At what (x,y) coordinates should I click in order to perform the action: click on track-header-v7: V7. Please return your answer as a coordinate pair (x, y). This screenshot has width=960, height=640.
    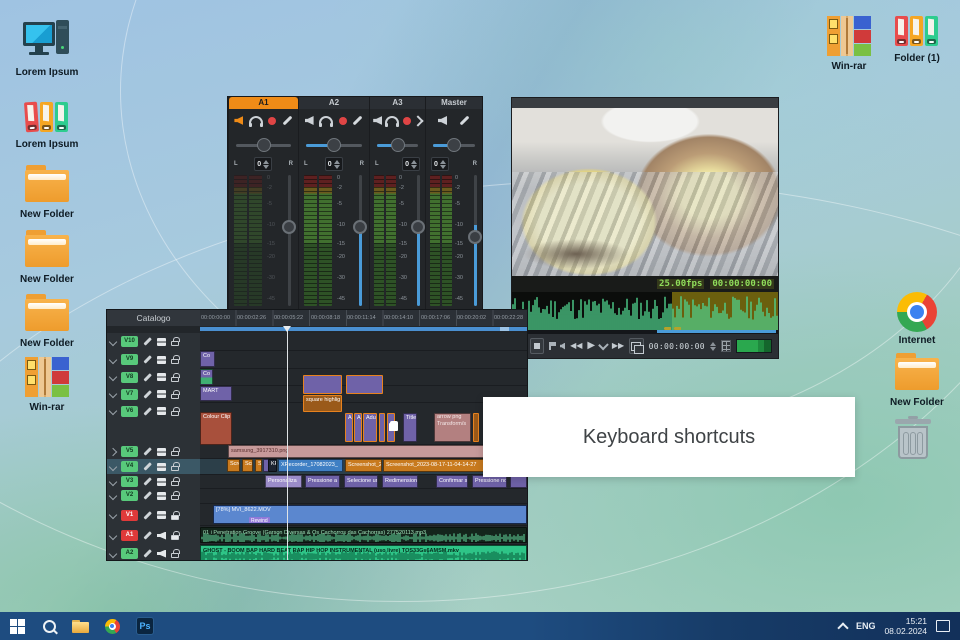
    Looking at the image, I should click on (153, 394).